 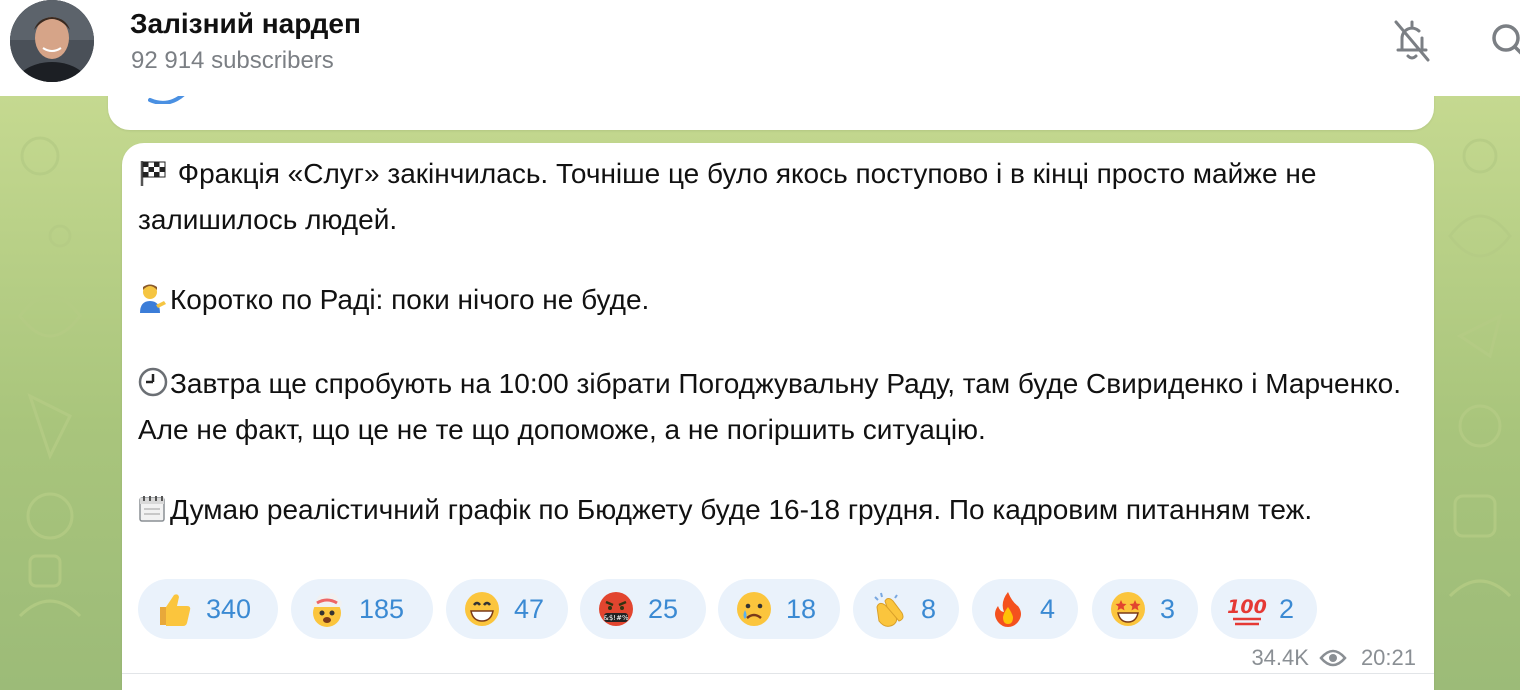 I want to click on subscriber-count: 92 914 subscribers, so click(x=232, y=60).